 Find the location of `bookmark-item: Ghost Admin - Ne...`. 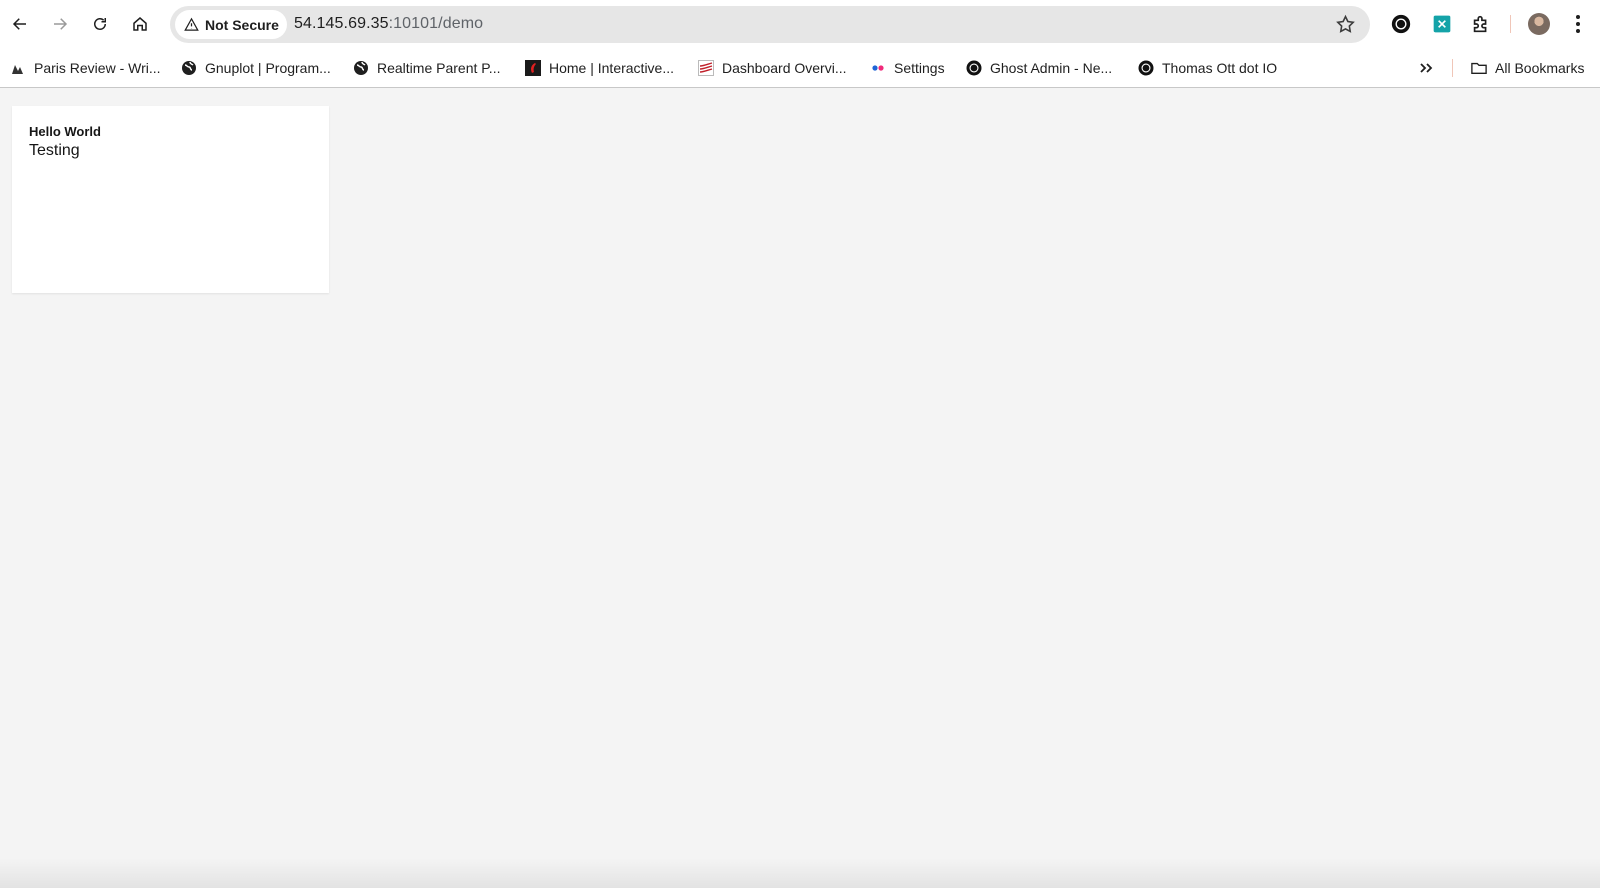

bookmark-item: Ghost Admin - Ne... is located at coordinates (1039, 68).